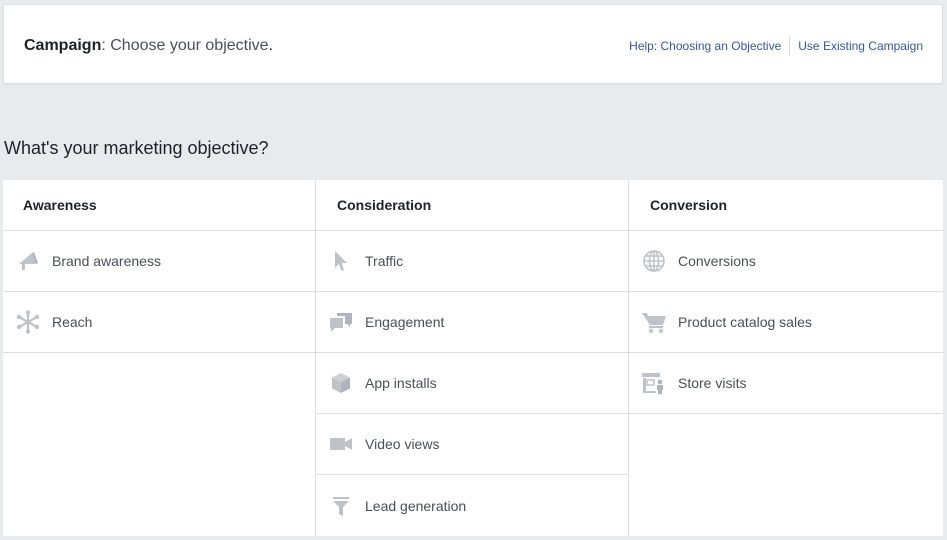 This screenshot has width=947, height=540. What do you see at coordinates (712, 383) in the screenshot?
I see `objective-label: Store visits` at bounding box center [712, 383].